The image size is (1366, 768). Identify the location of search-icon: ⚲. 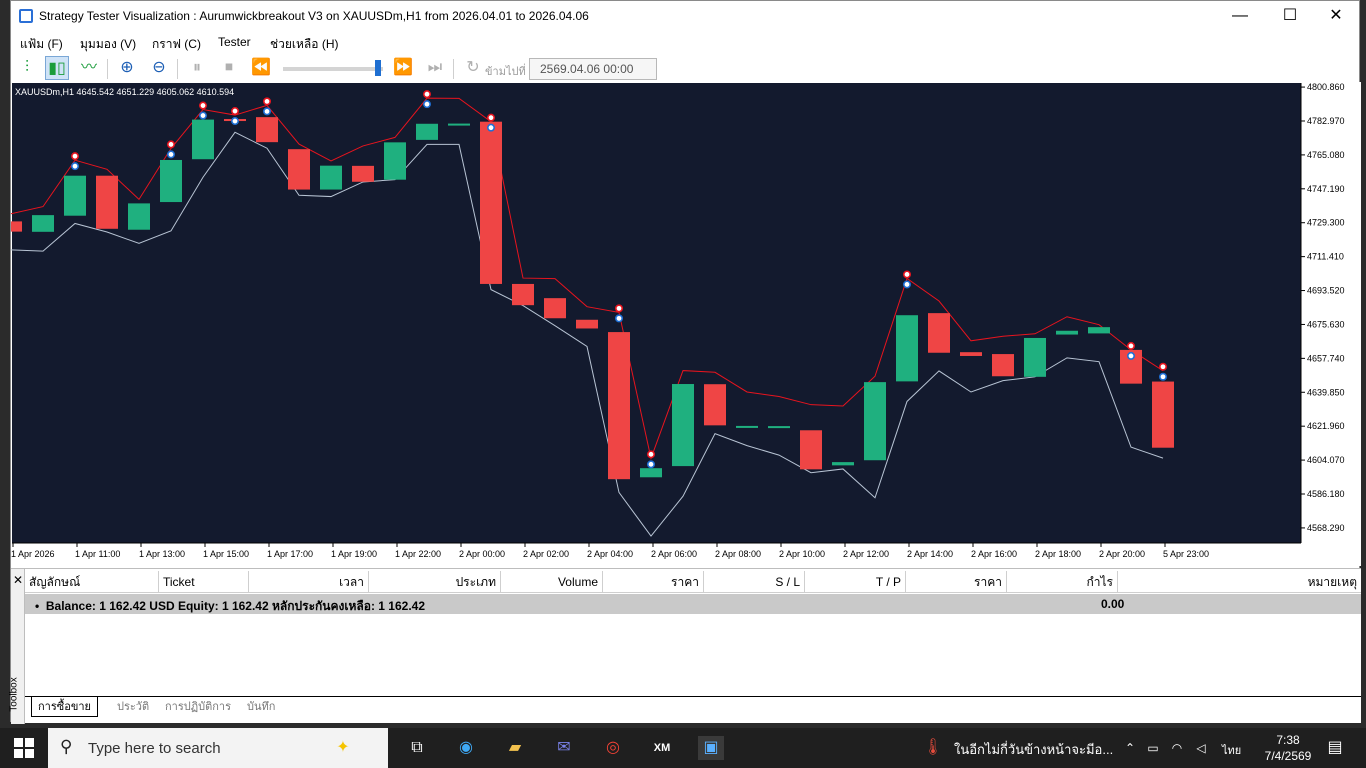
(66, 746).